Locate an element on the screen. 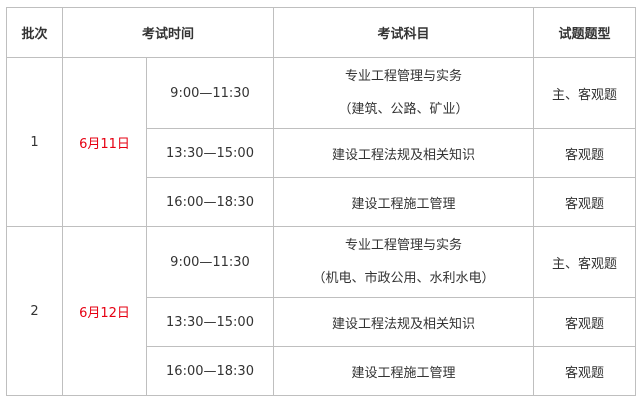 This screenshot has height=409, width=641. header-exam-subject: 考试科目 is located at coordinates (404, 32).